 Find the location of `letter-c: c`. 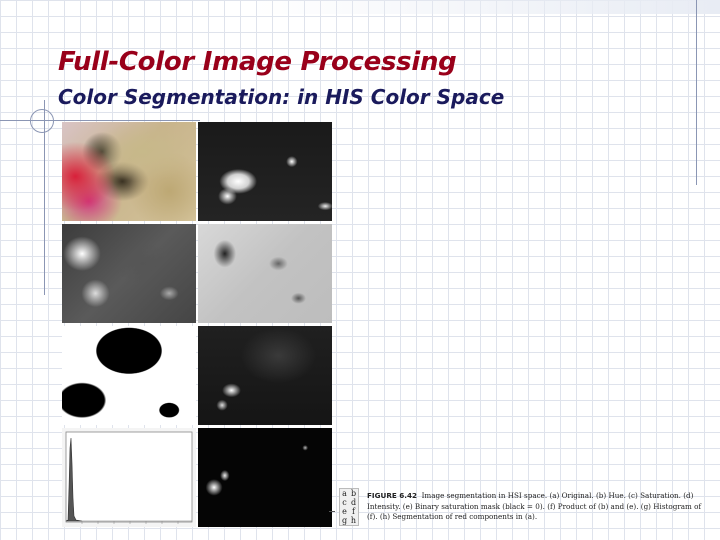

letter-c: c is located at coordinates (344, 502).